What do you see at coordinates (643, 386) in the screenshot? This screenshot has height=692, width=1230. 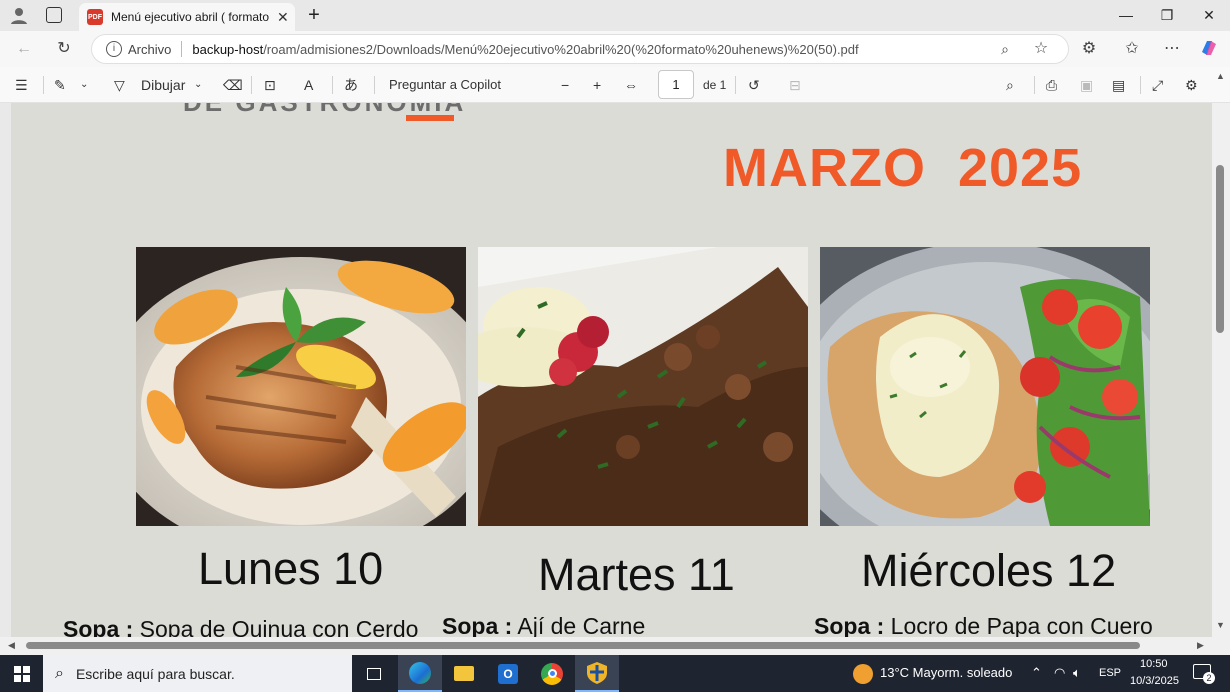 I see `dish-photo-martes` at bounding box center [643, 386].